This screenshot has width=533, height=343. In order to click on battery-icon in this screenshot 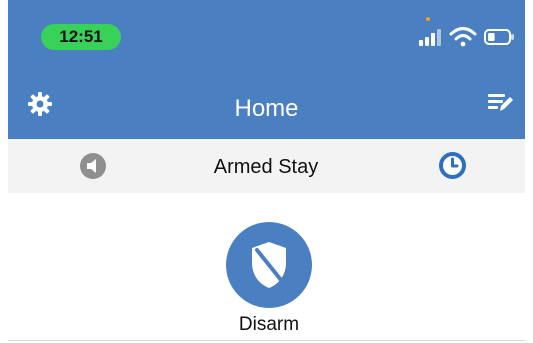, I will do `click(499, 37)`.